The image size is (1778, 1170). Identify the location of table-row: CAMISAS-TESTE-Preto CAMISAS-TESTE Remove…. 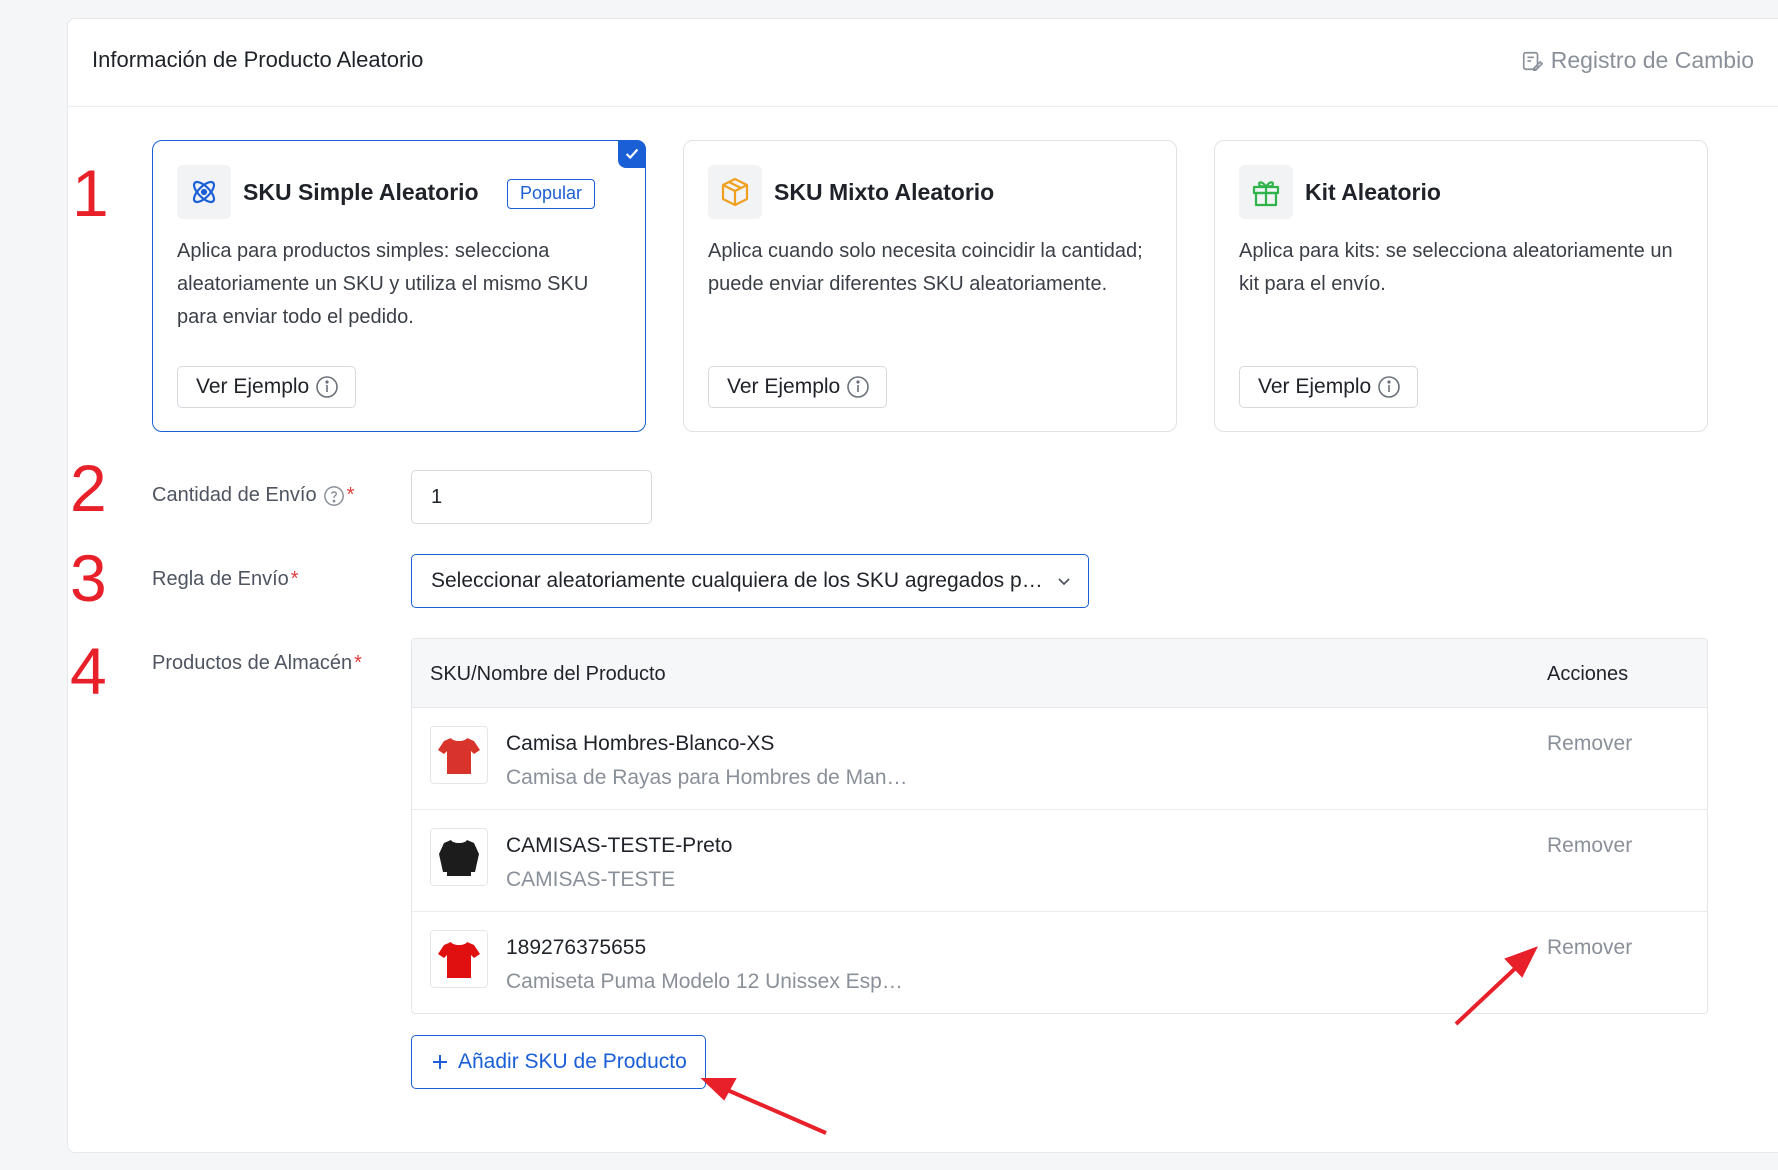
(1059, 861).